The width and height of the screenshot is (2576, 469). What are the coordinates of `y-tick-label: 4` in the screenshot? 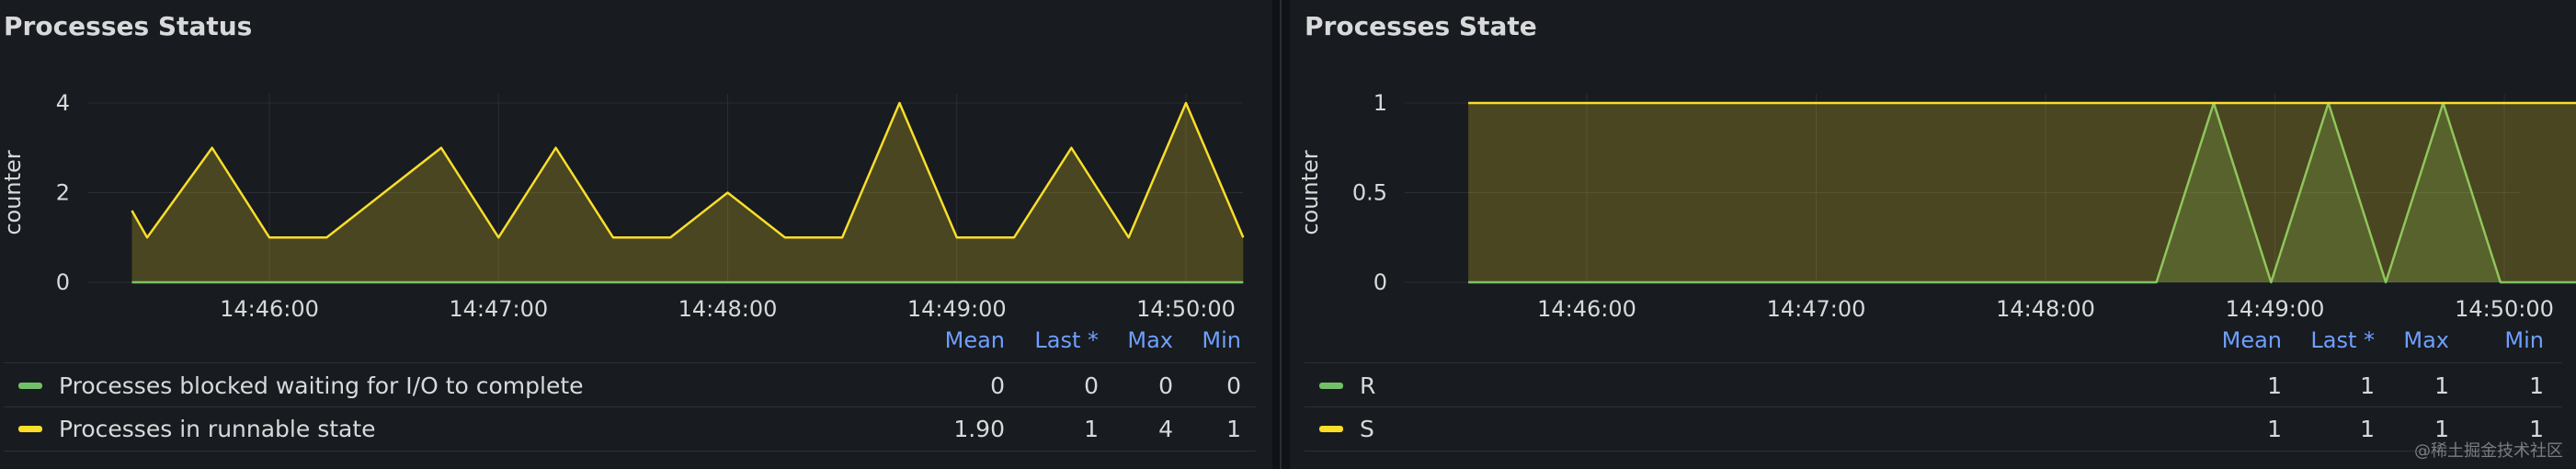 It's located at (63, 103).